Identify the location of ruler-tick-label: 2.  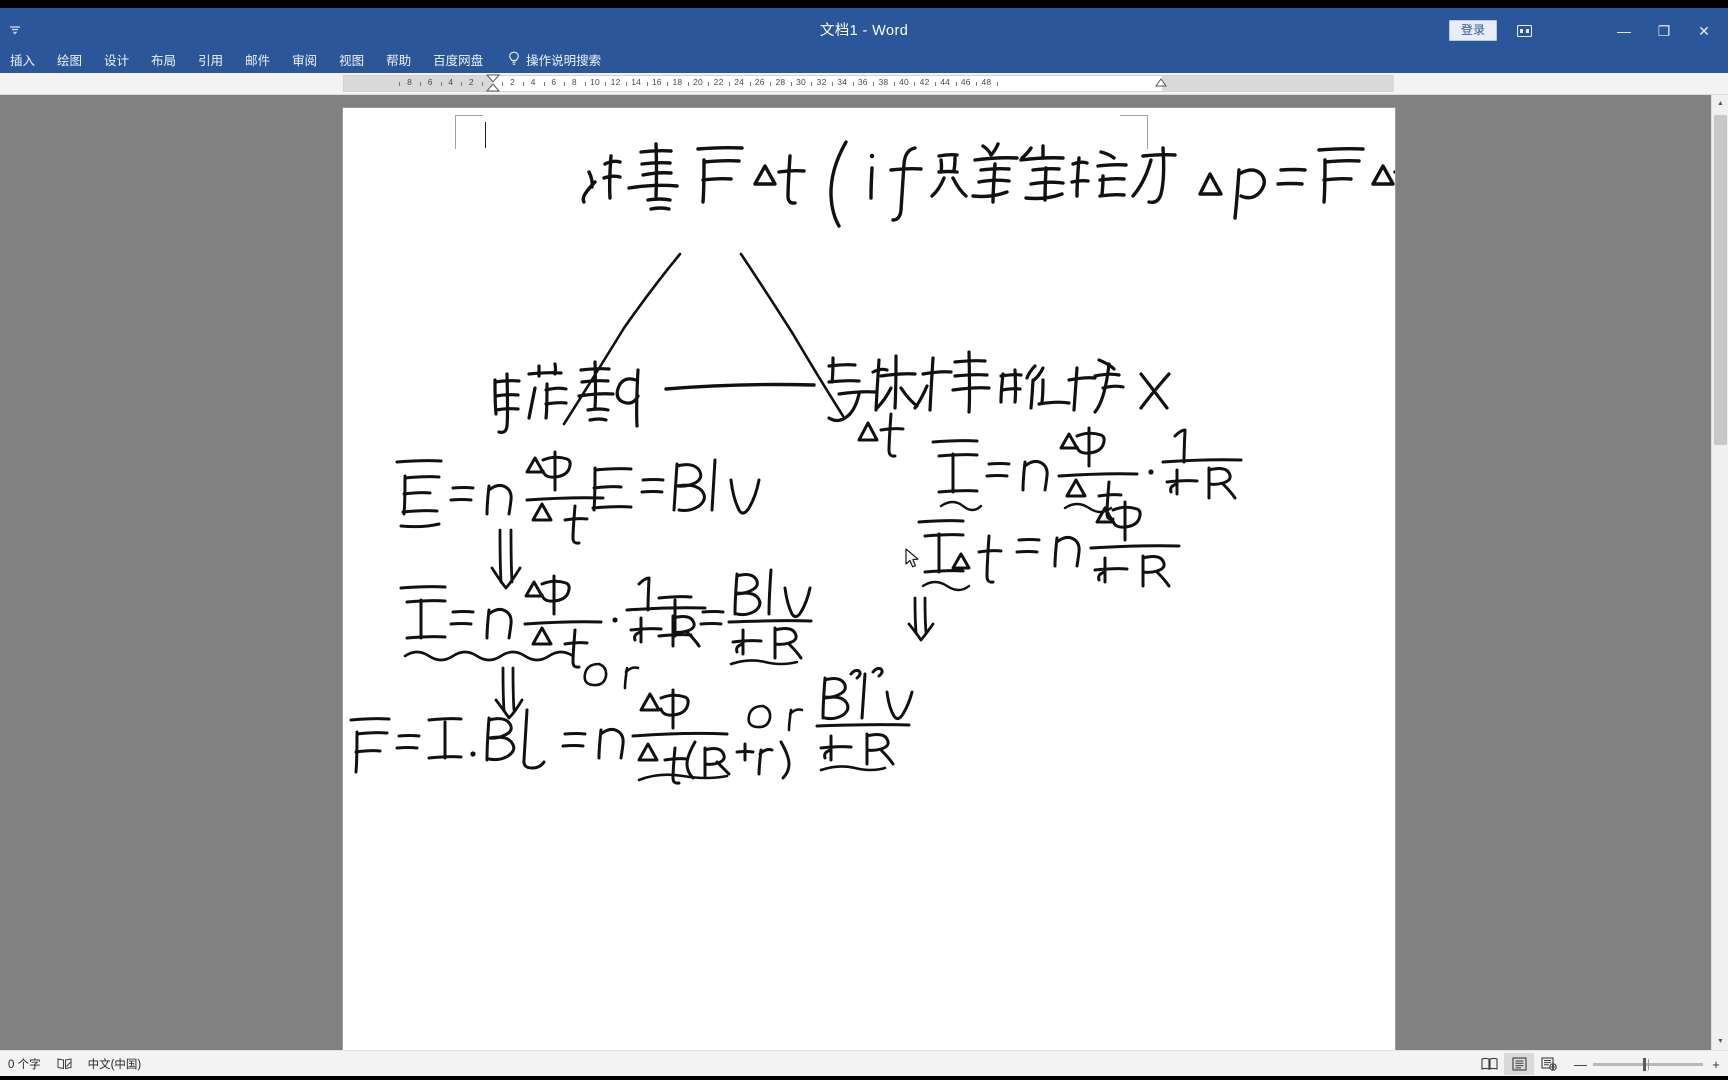
(471, 82).